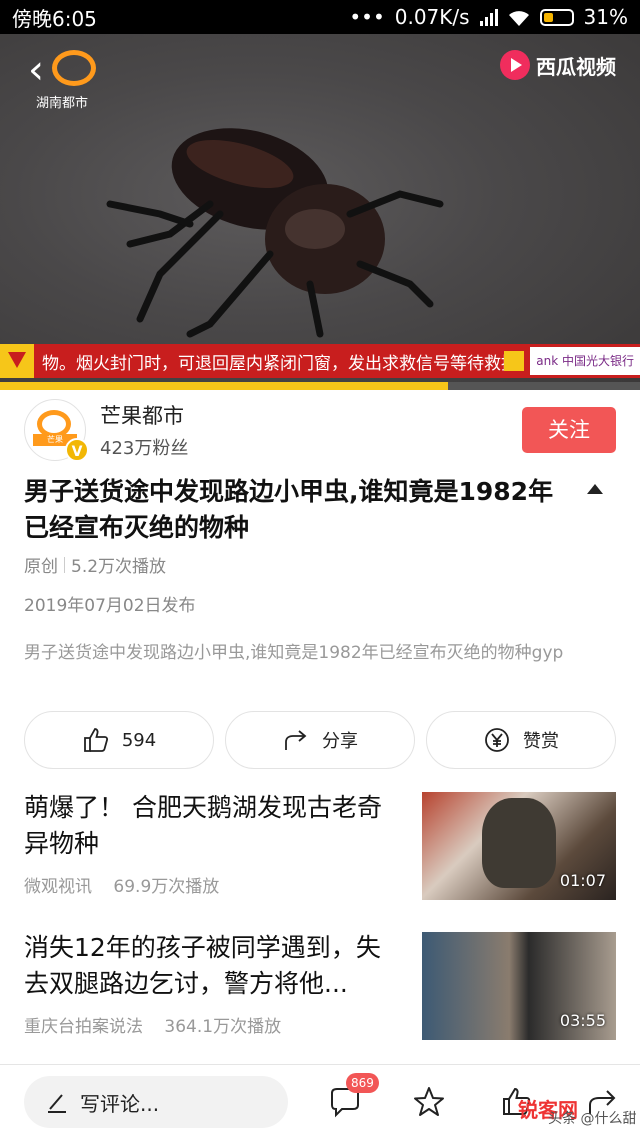 The image size is (640, 1138). I want to click on xigua-icon, so click(515, 65).